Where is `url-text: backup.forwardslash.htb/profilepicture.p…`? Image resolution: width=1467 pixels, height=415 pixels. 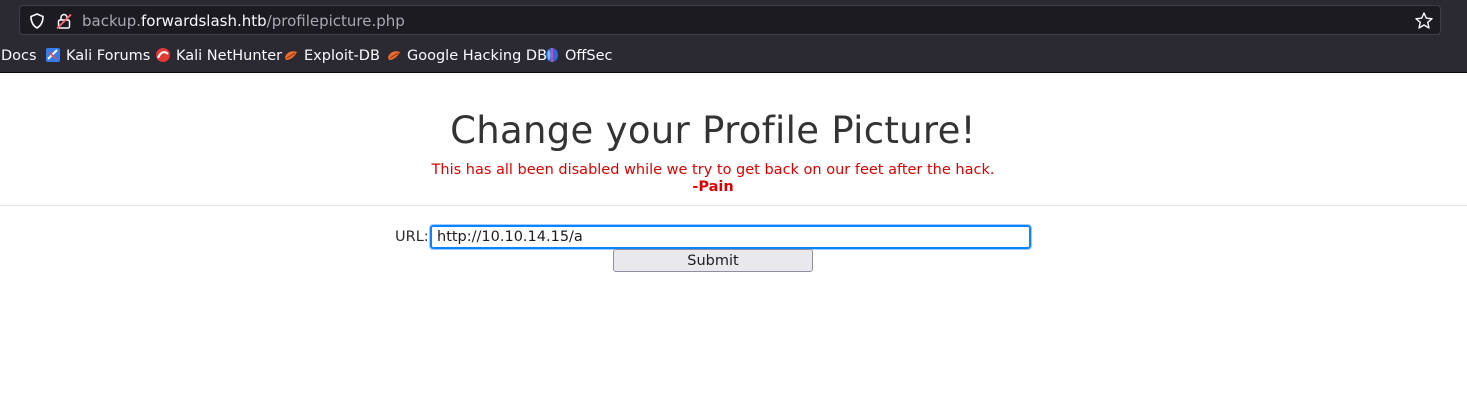 url-text: backup.forwardslash.htb/profilepicture.p… is located at coordinates (243, 21).